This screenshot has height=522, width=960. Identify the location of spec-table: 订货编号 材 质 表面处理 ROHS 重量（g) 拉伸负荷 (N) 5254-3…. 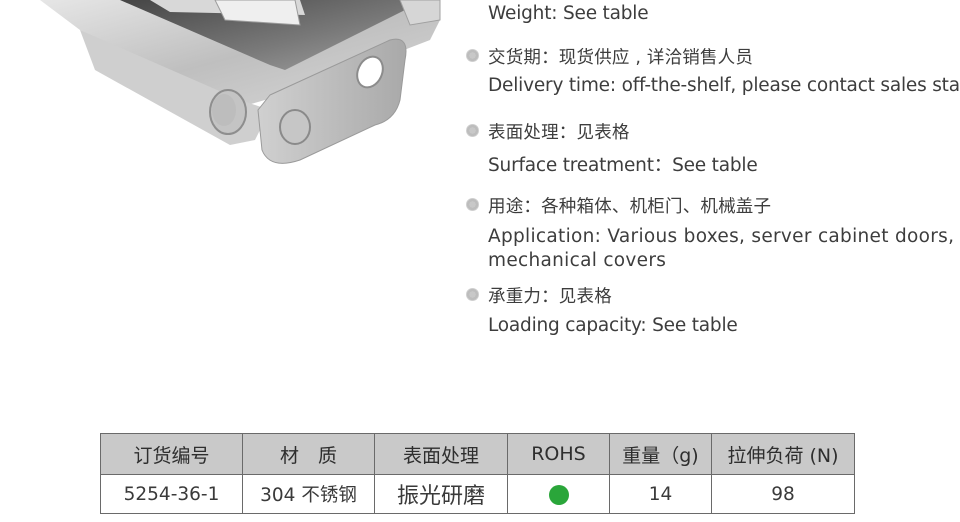
(477, 473).